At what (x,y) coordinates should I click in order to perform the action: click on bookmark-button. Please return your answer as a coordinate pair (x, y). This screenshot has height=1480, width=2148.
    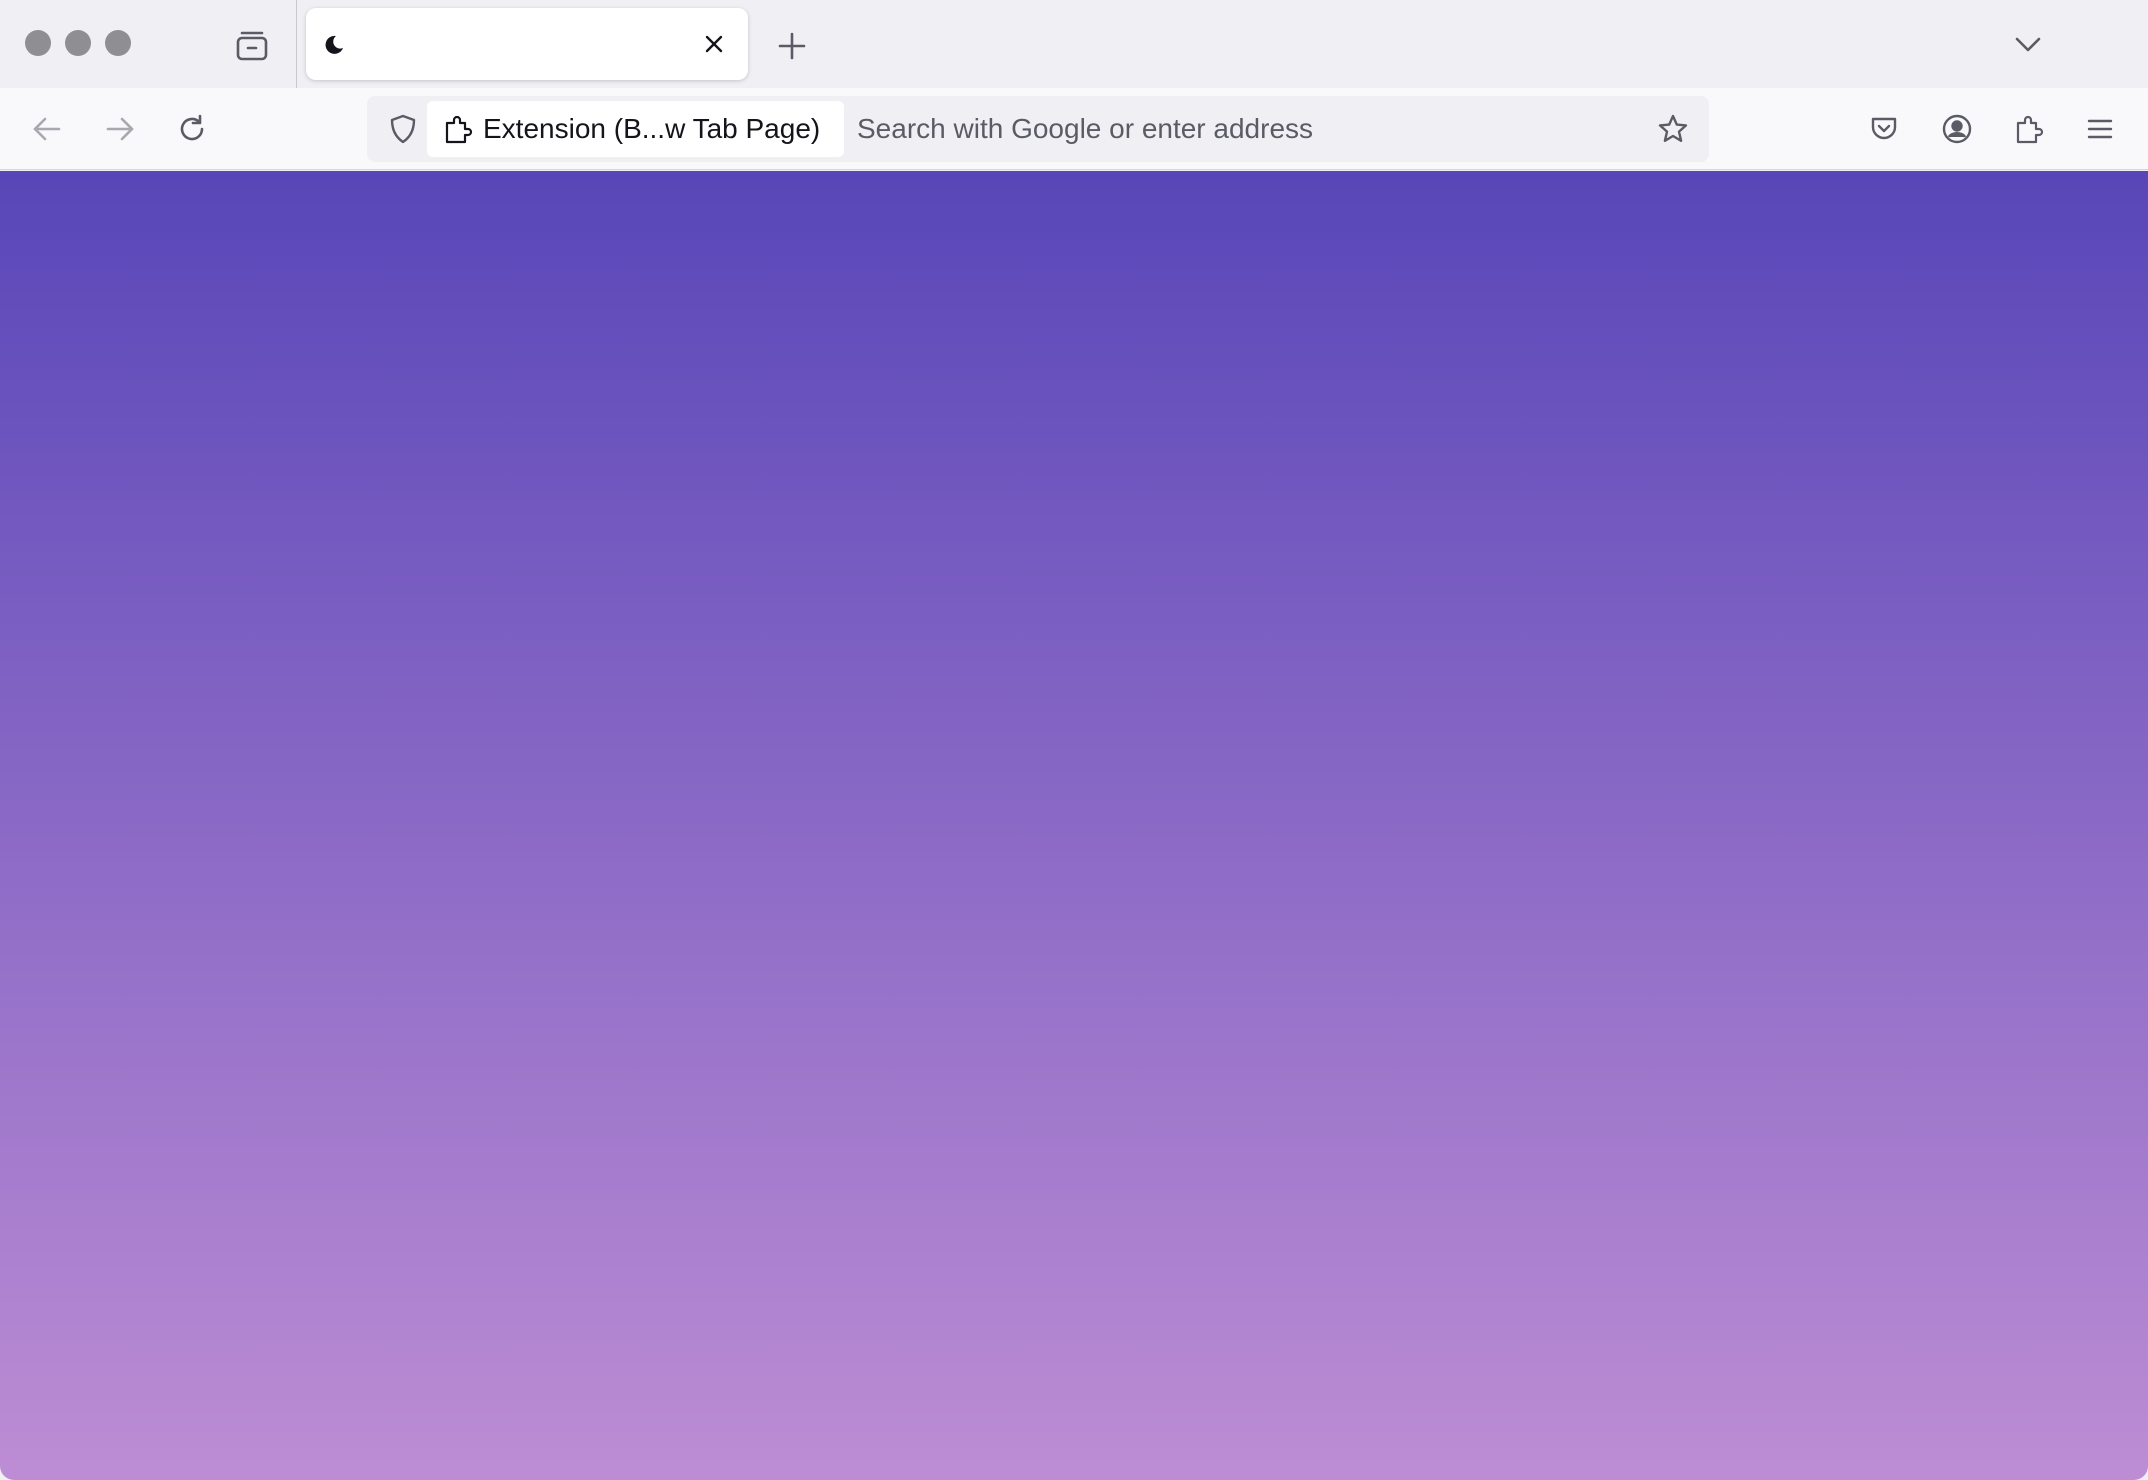
    Looking at the image, I should click on (1673, 129).